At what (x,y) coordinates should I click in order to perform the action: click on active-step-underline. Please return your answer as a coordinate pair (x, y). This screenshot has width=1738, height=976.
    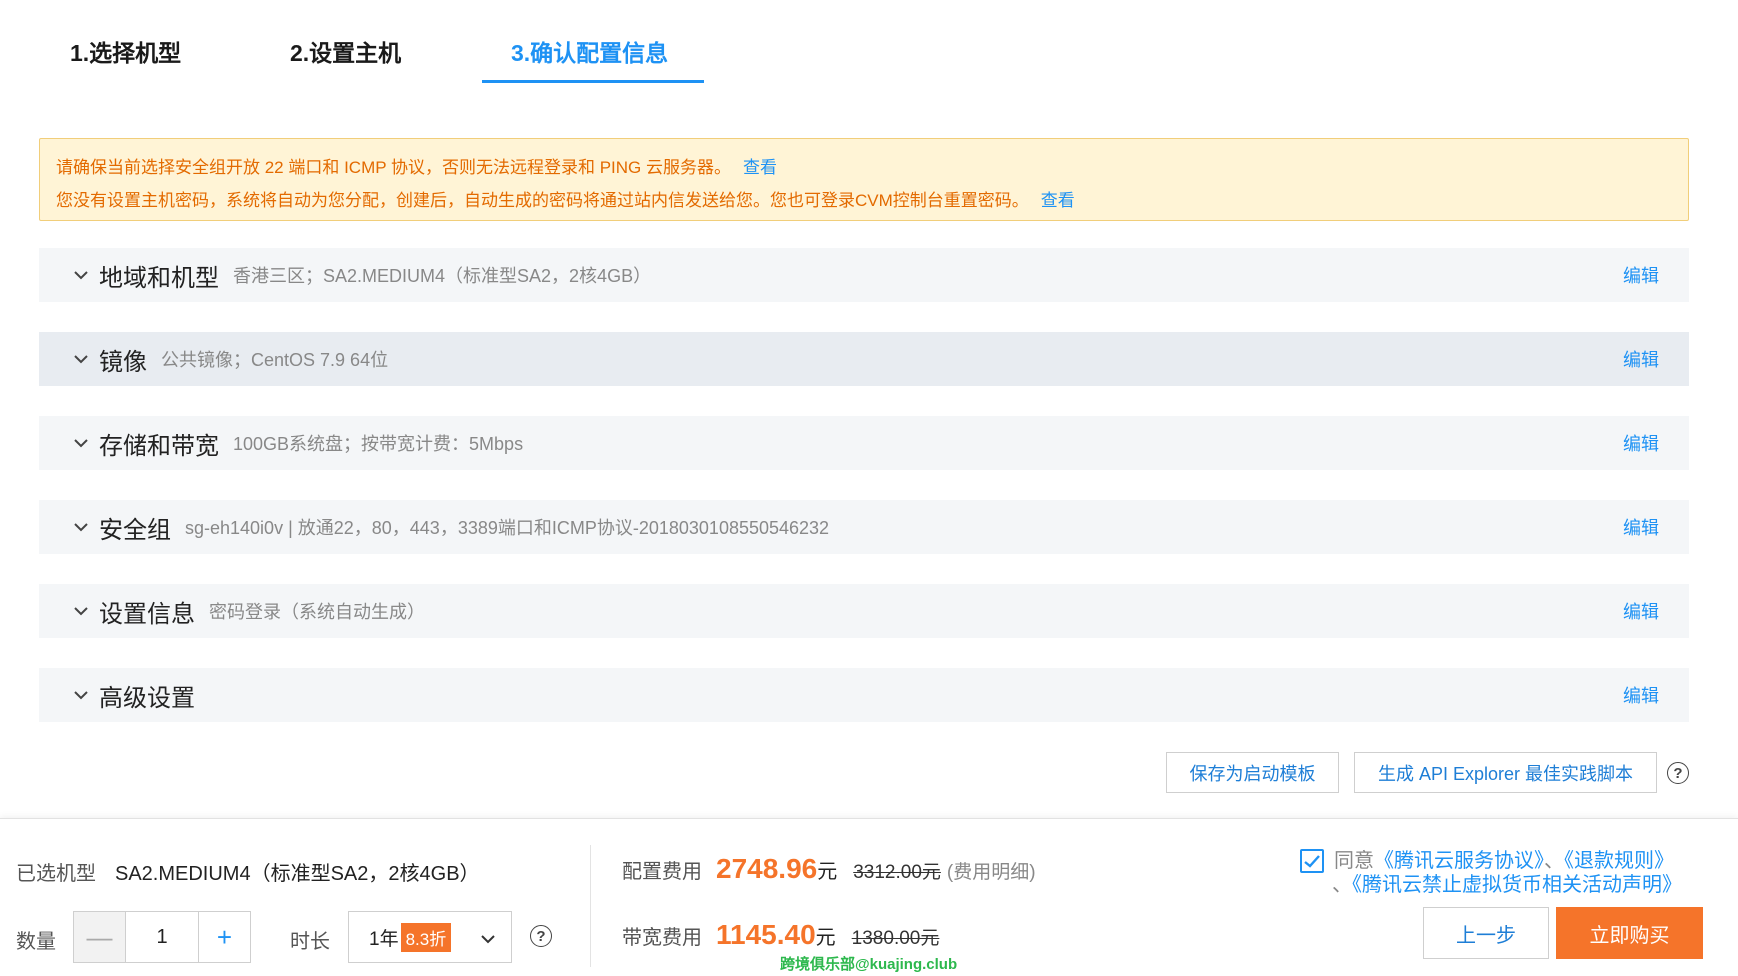
    Looking at the image, I should click on (593, 81).